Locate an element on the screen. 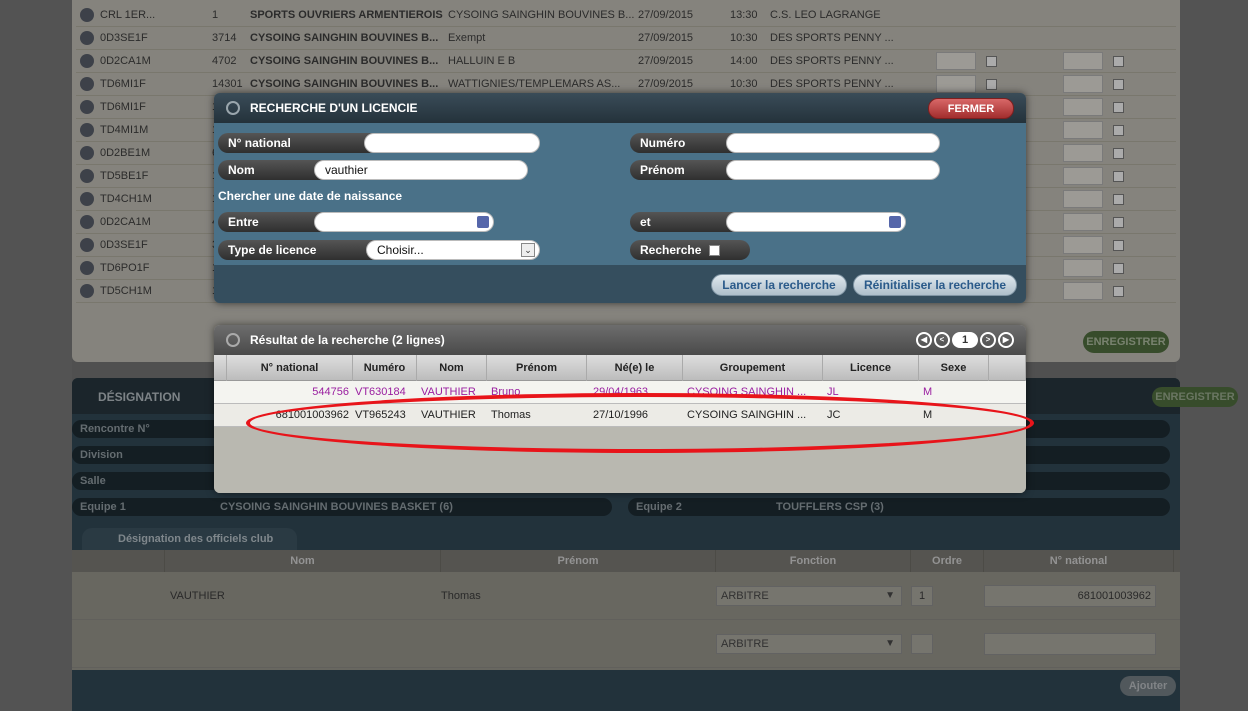 This screenshot has width=1248, height=711. dialog-title: RECHERCHE D'UN LICENCIE is located at coordinates (334, 108).